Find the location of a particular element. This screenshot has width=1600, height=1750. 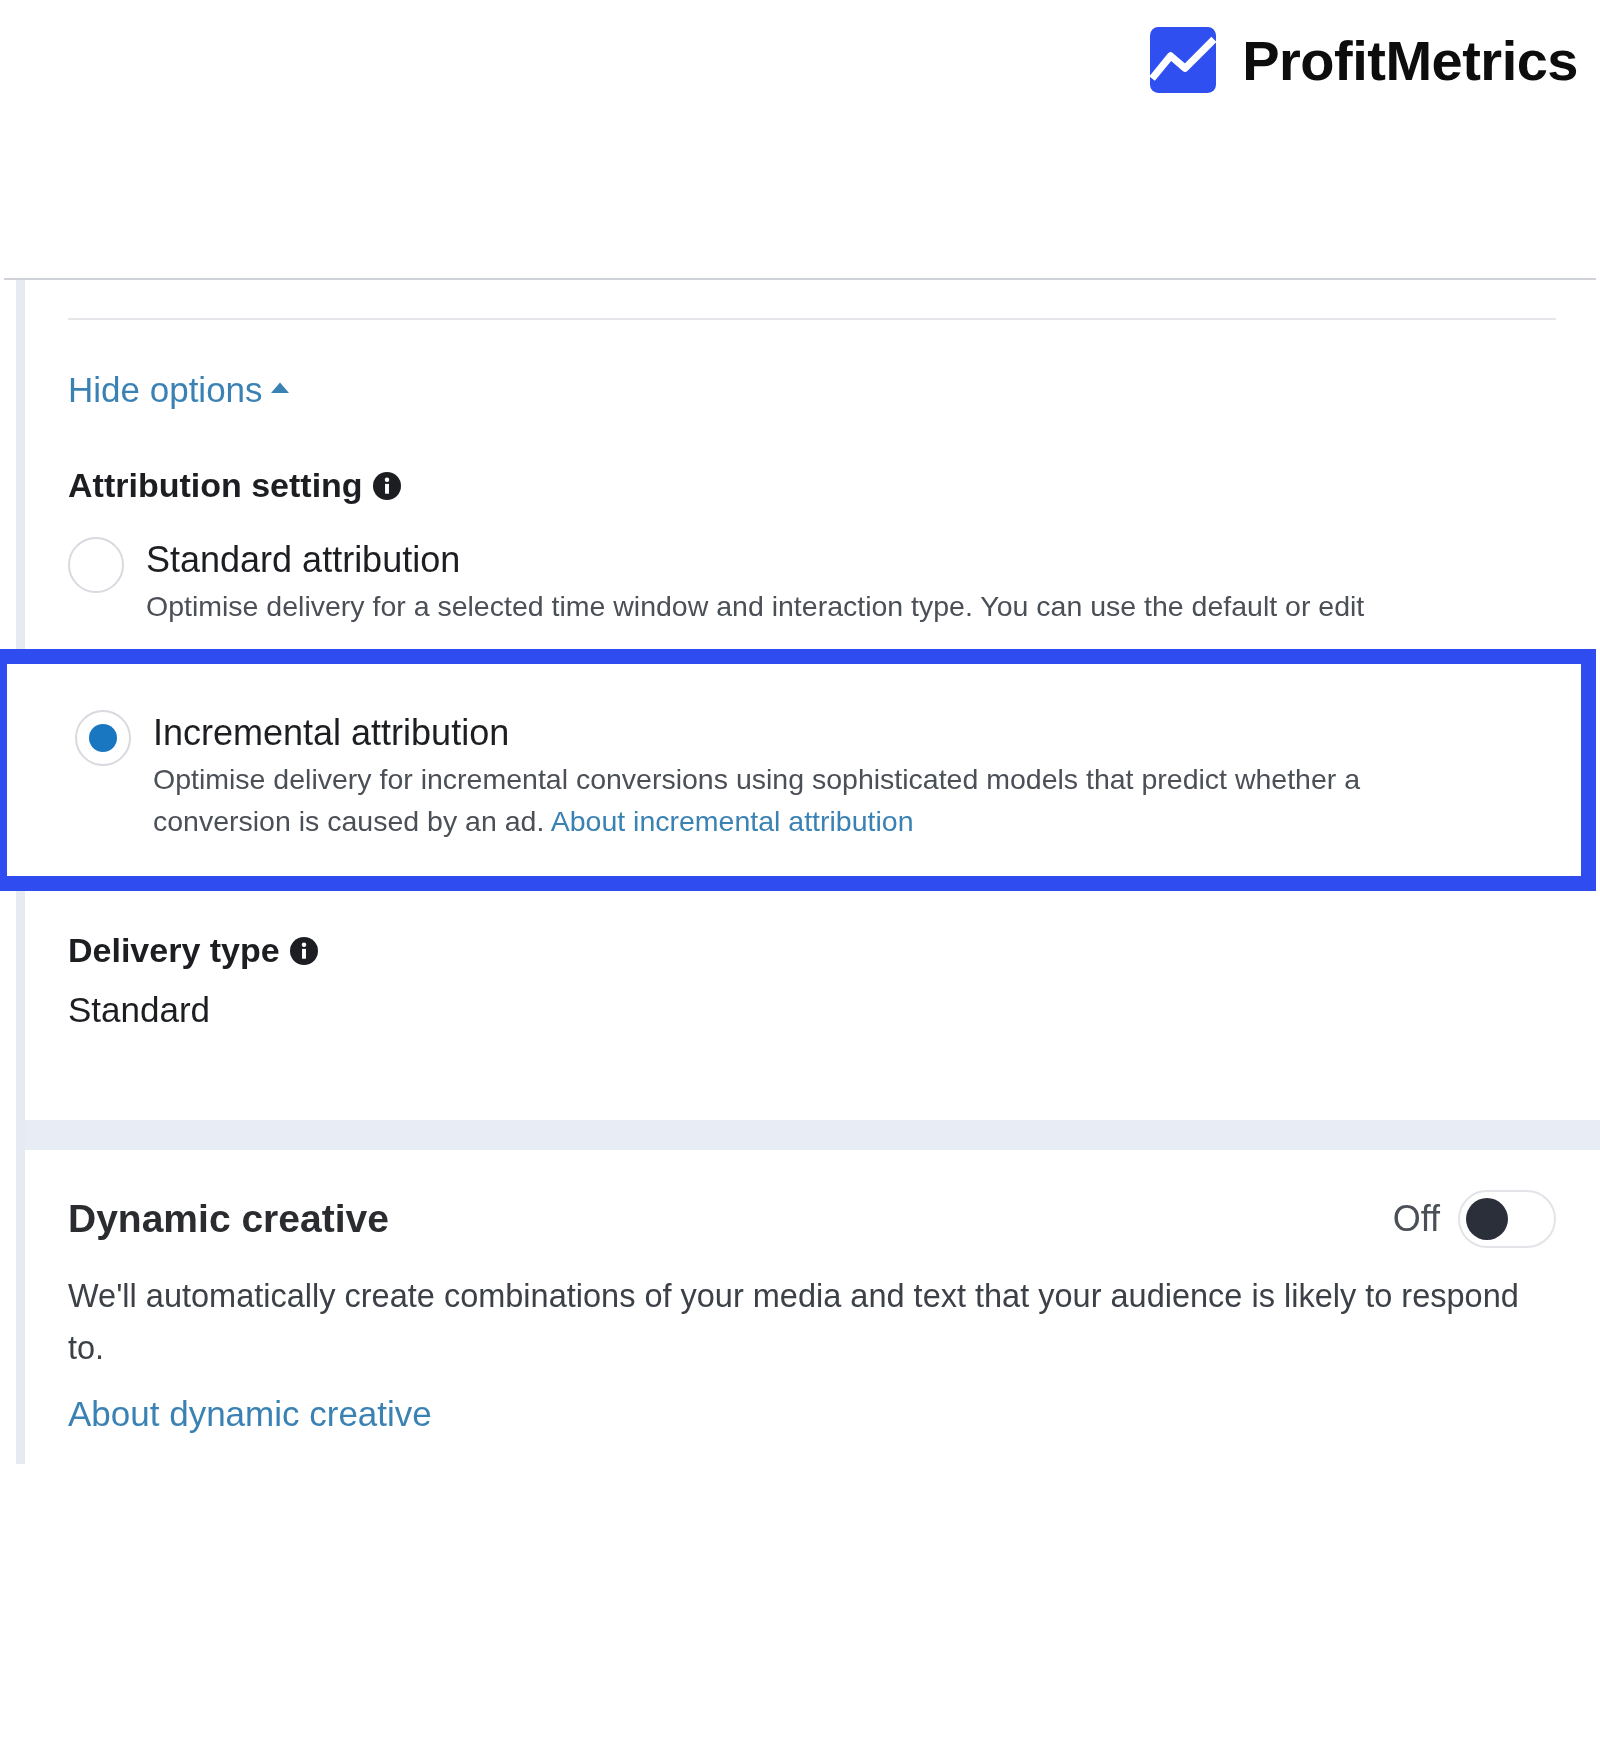

section-title: Delivery type is located at coordinates (174, 950).